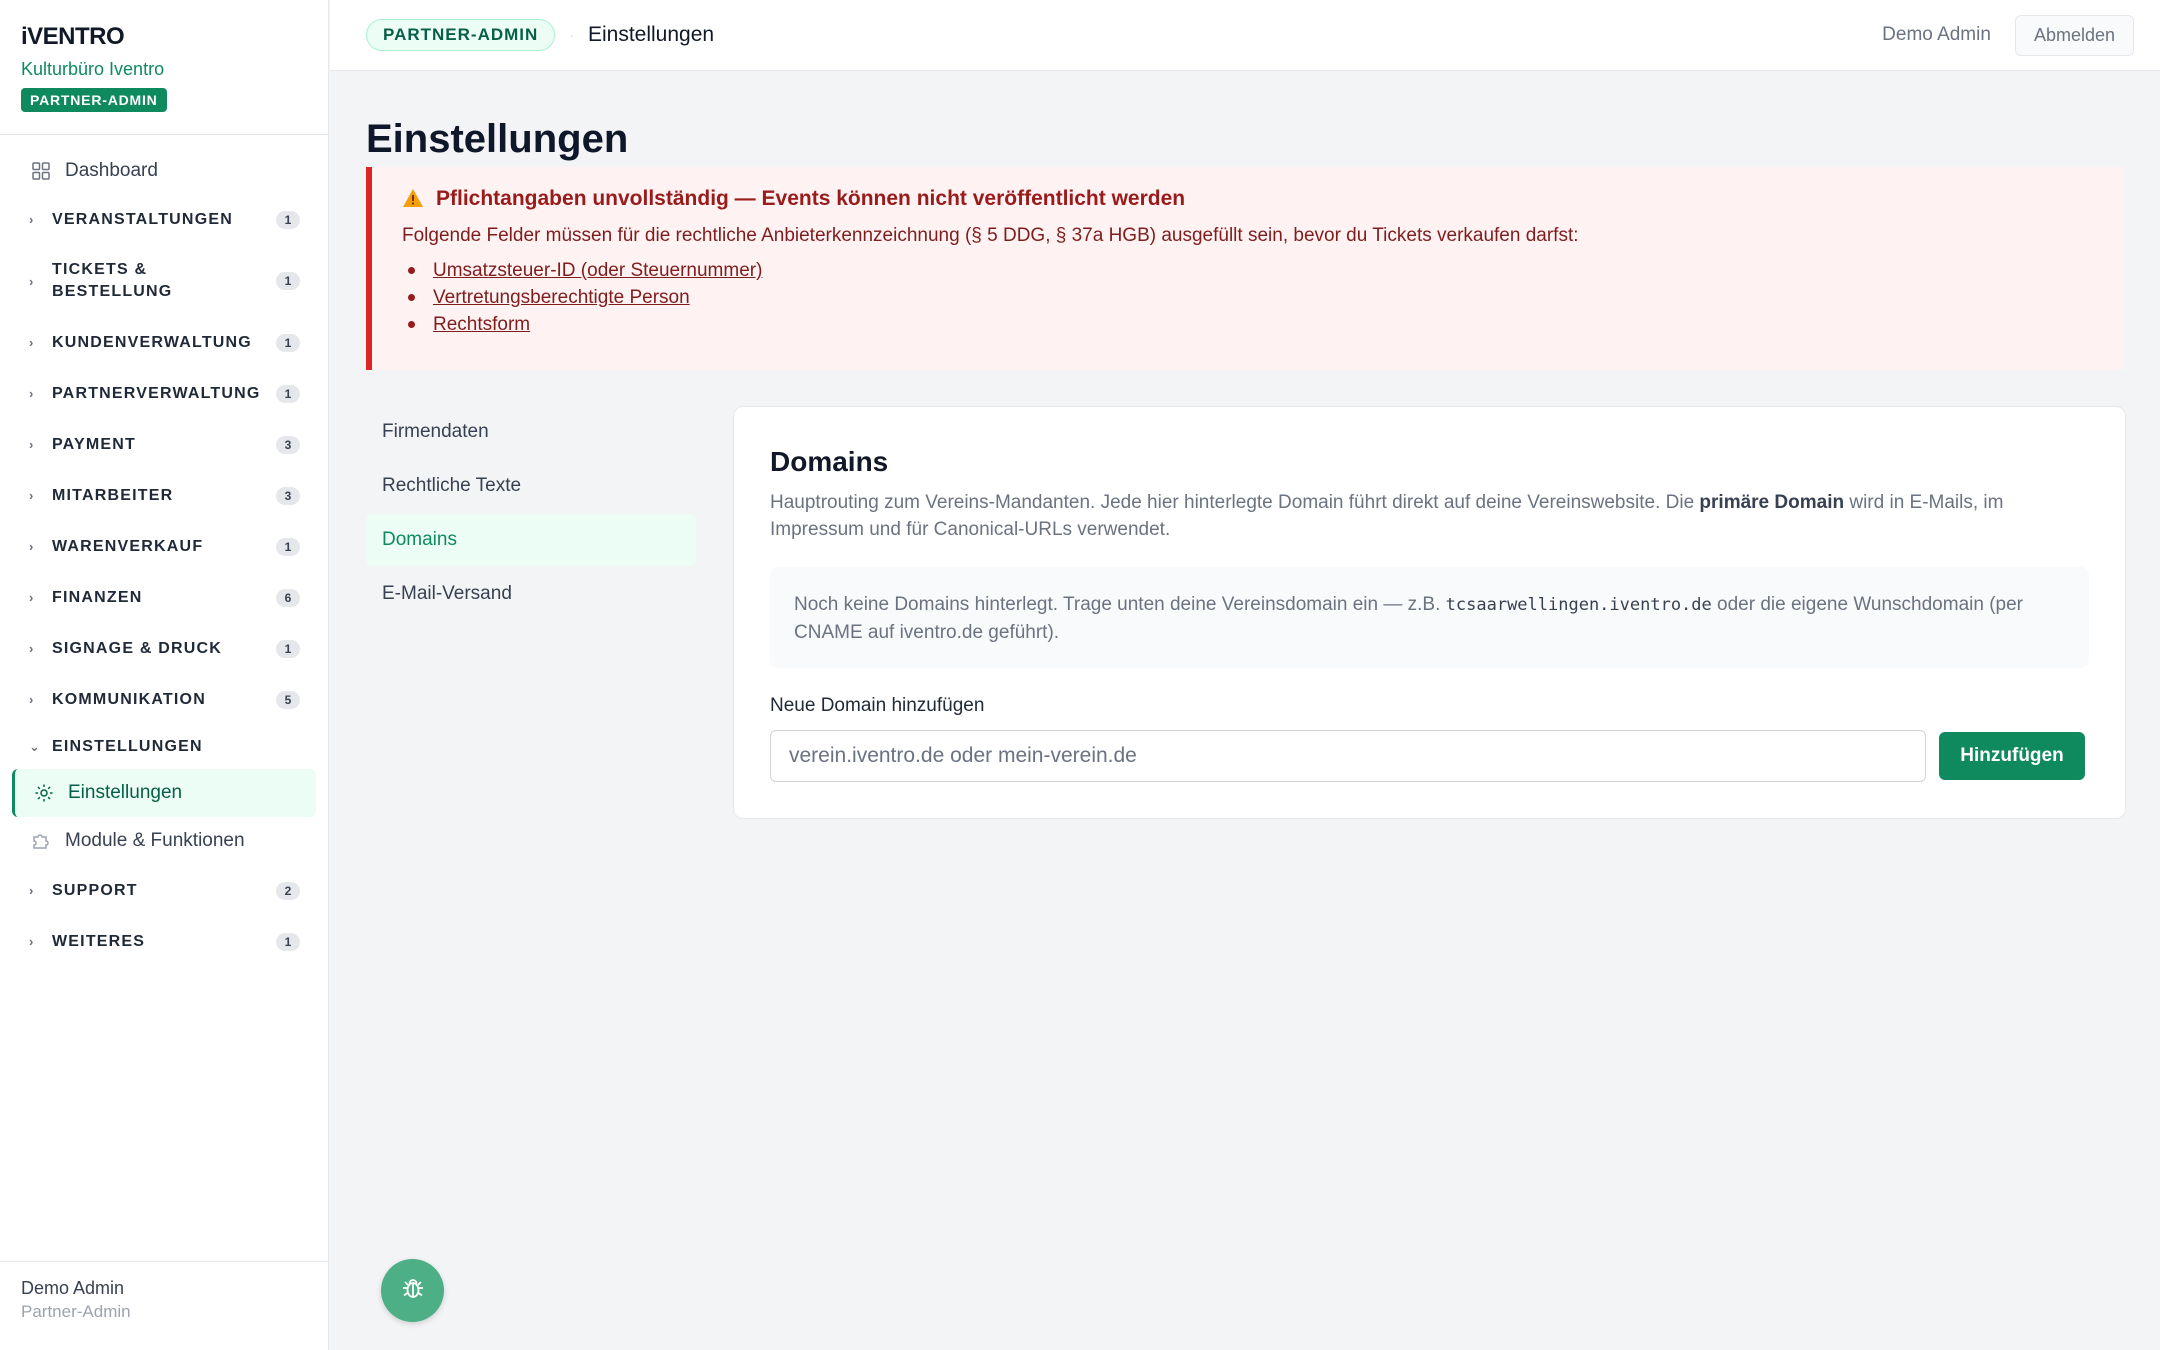  What do you see at coordinates (125, 792) in the screenshot?
I see `sidebar-item-label: Einstellungen` at bounding box center [125, 792].